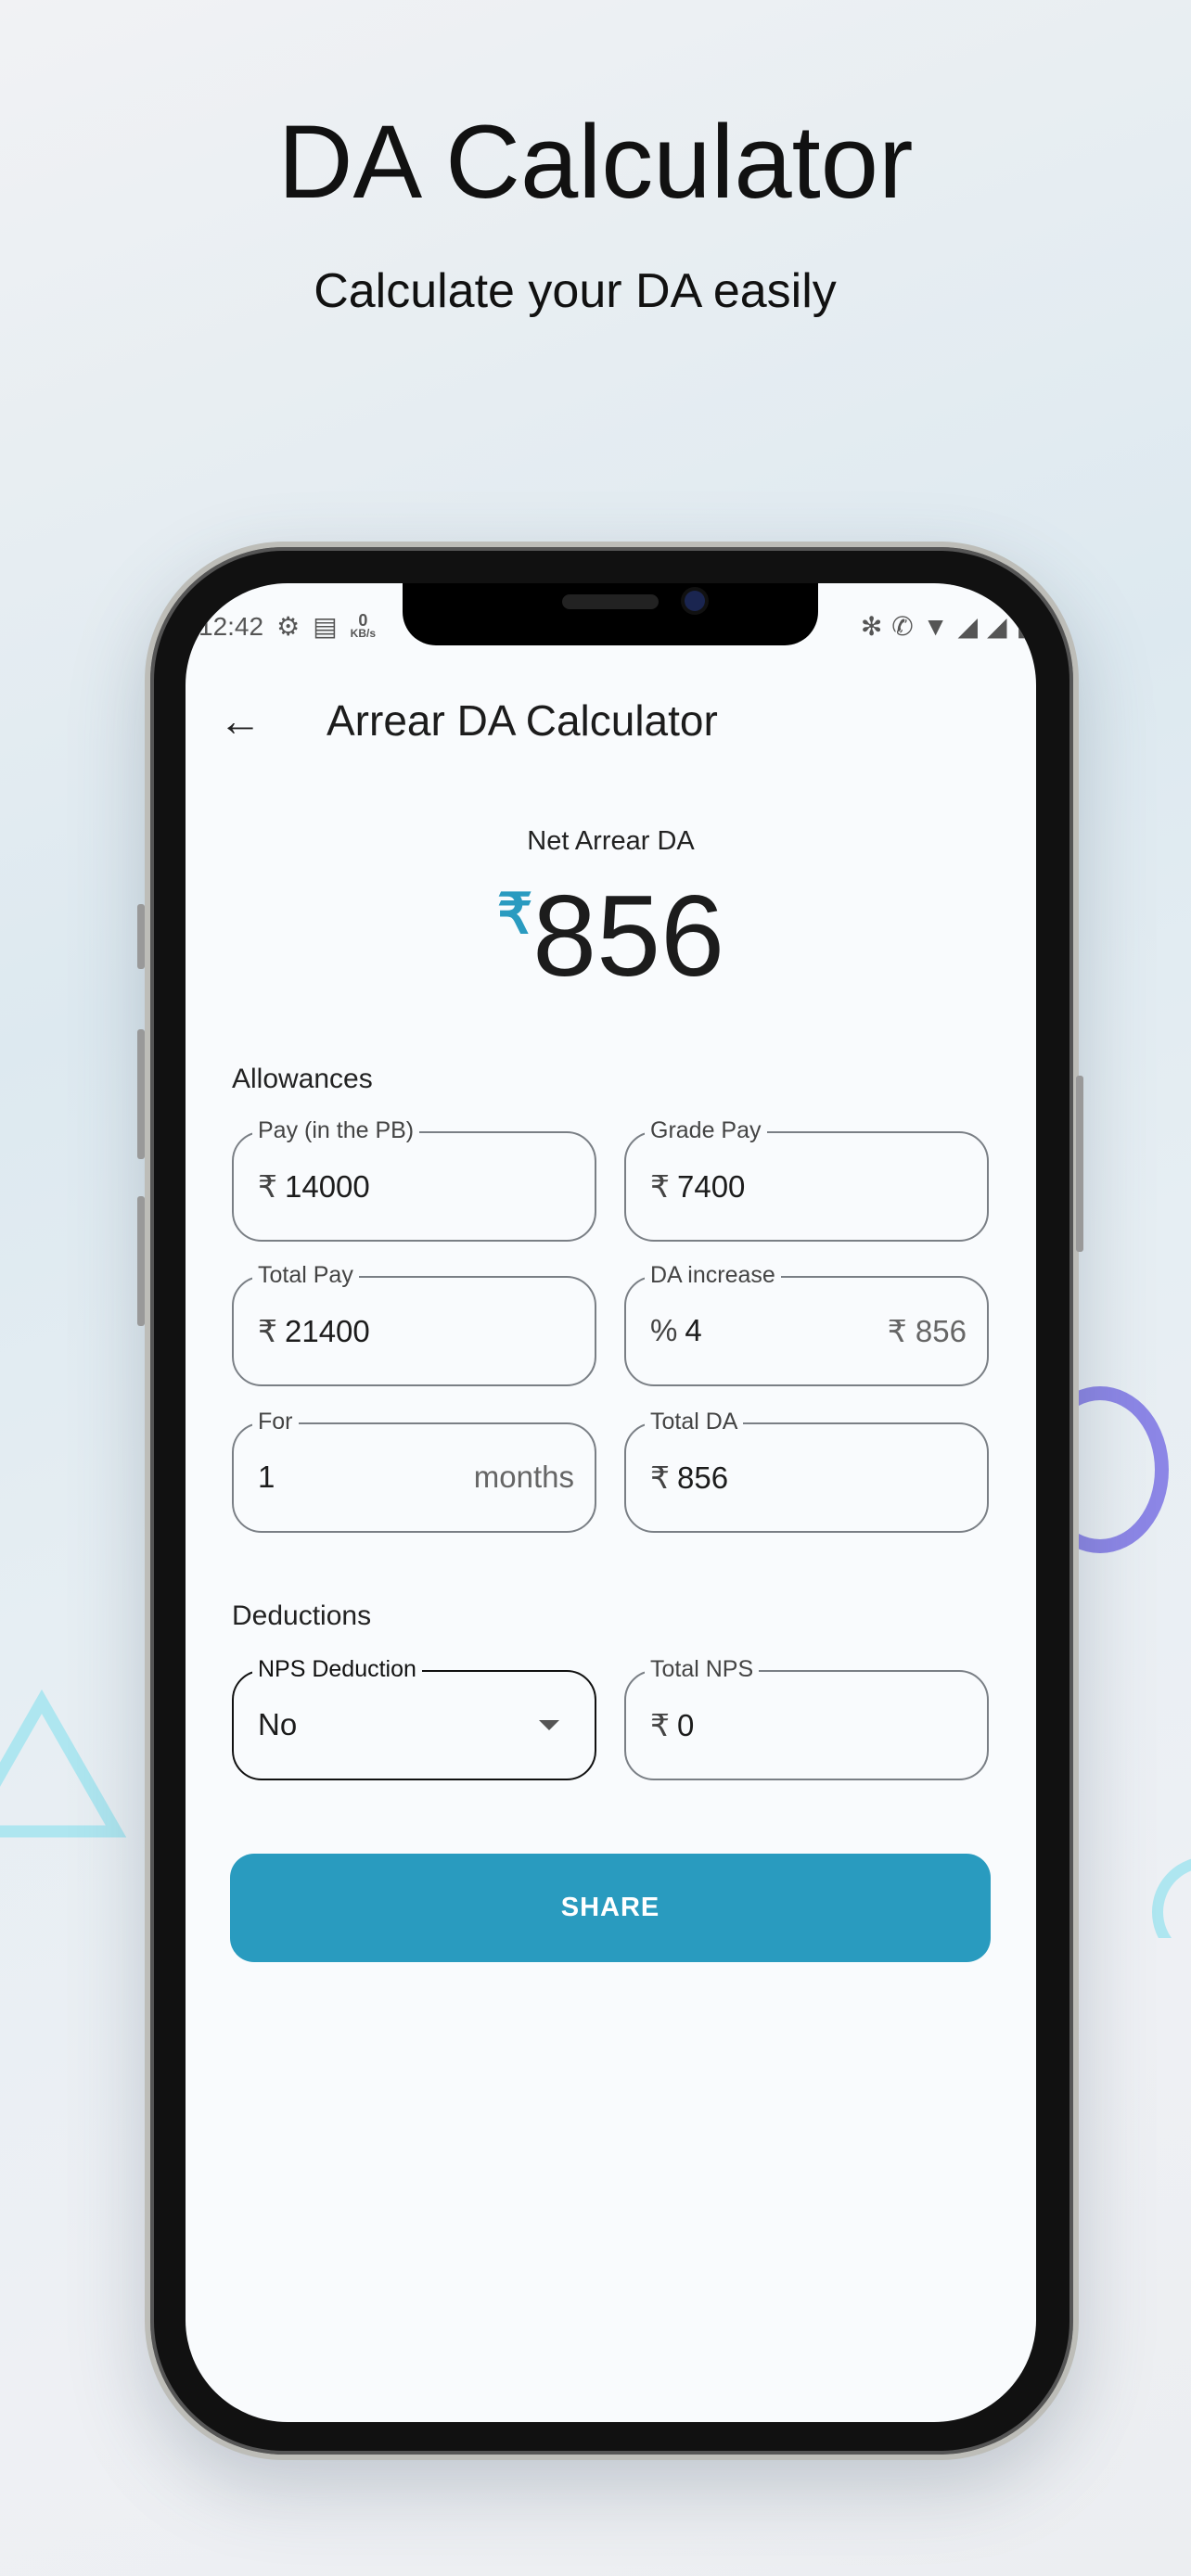 This screenshot has width=1191, height=2576. Describe the element at coordinates (703, 1478) in the screenshot. I see `field-value: 856` at that location.